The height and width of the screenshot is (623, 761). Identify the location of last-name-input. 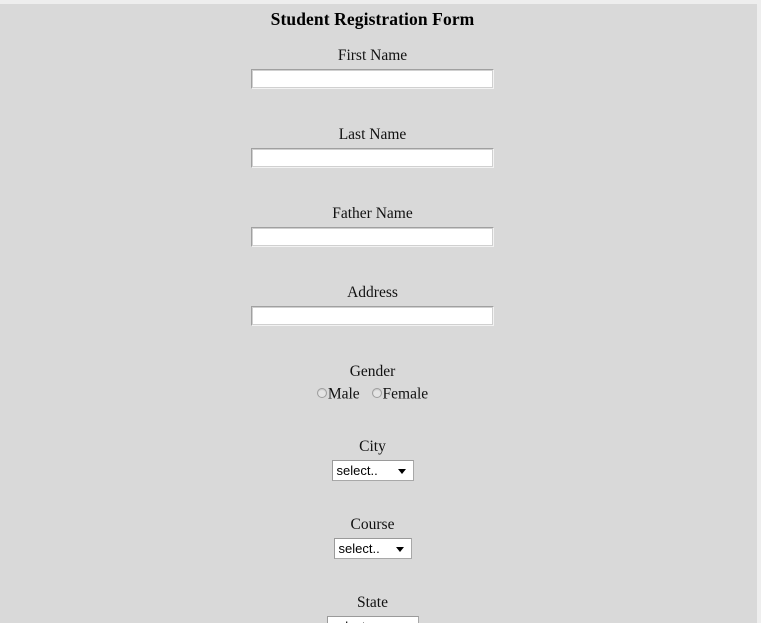
(372, 158).